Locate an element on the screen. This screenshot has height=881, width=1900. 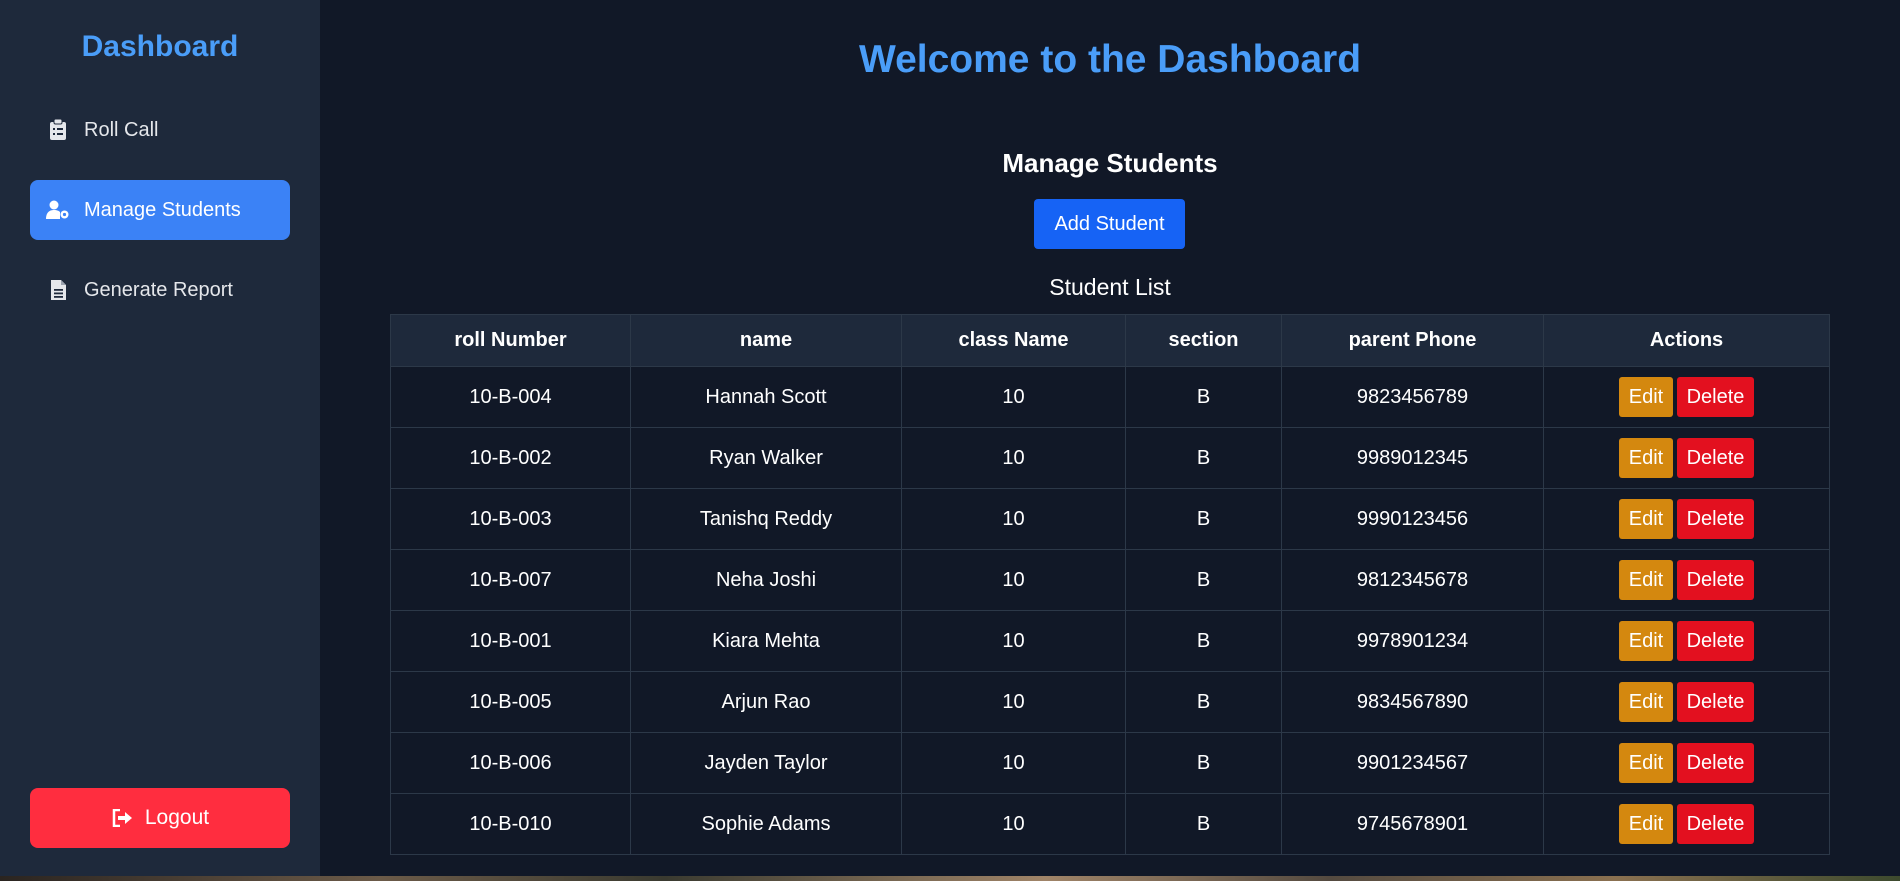
parent-phone-cell: 9834567890 is located at coordinates (1412, 702).